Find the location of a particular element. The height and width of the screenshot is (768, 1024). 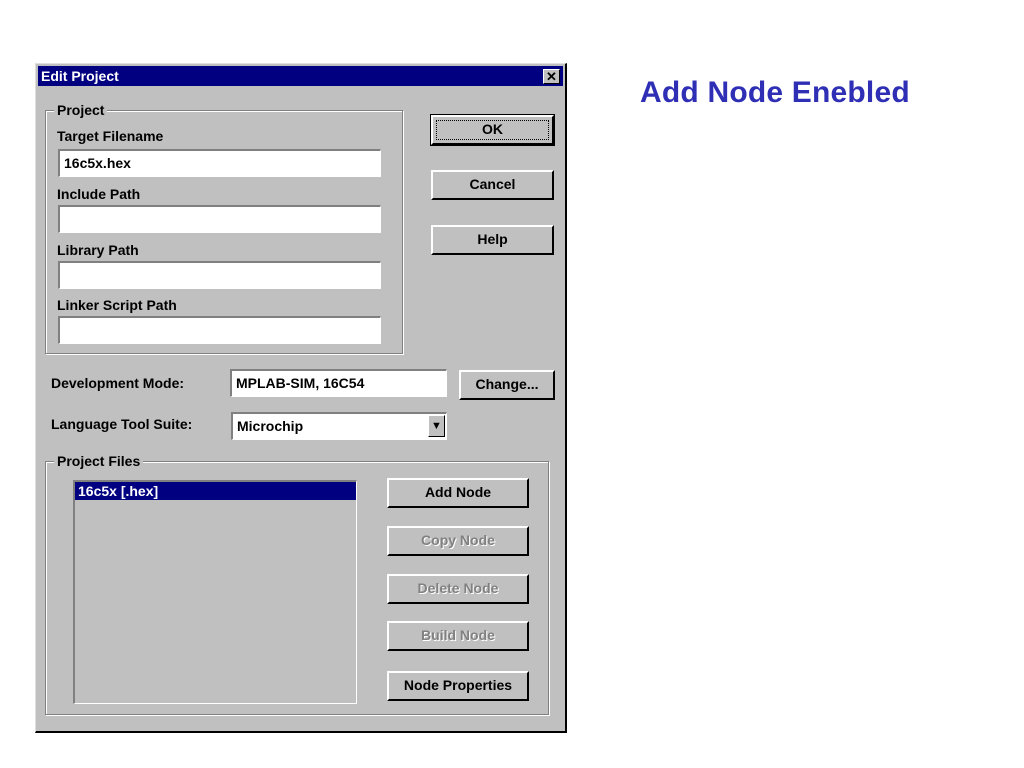

target-filename-field: 16c5x.hex is located at coordinates (219, 163).